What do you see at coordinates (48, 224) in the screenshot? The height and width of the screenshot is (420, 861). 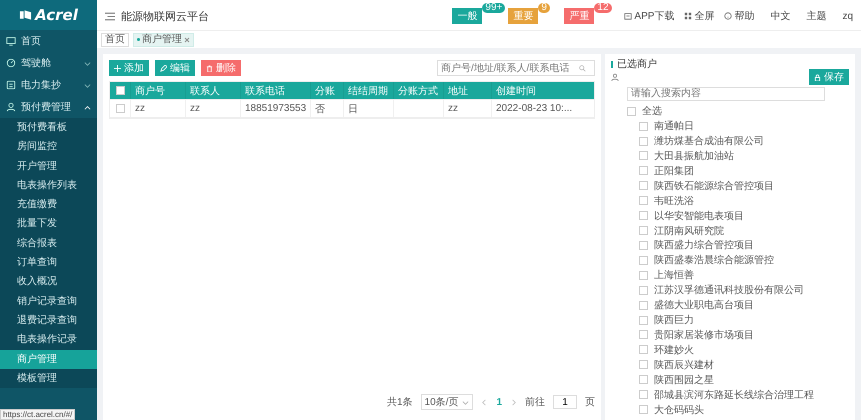 I see `submenu-item: 批量下发` at bounding box center [48, 224].